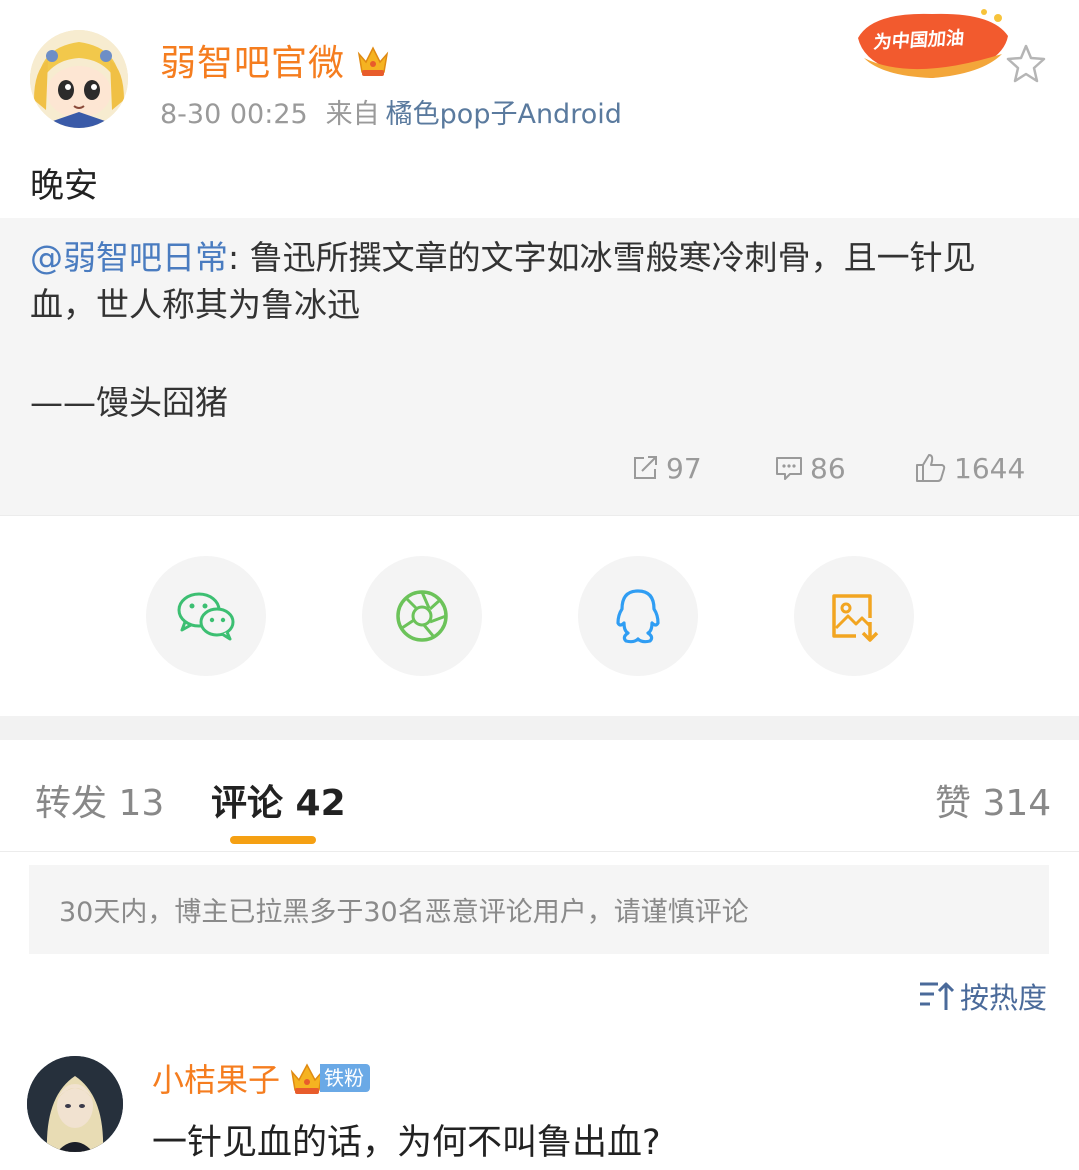 Image resolution: width=1079 pixels, height=1170 pixels. What do you see at coordinates (129, 402) in the screenshot?
I see `repost-signature: ——馒头囧猪` at bounding box center [129, 402].